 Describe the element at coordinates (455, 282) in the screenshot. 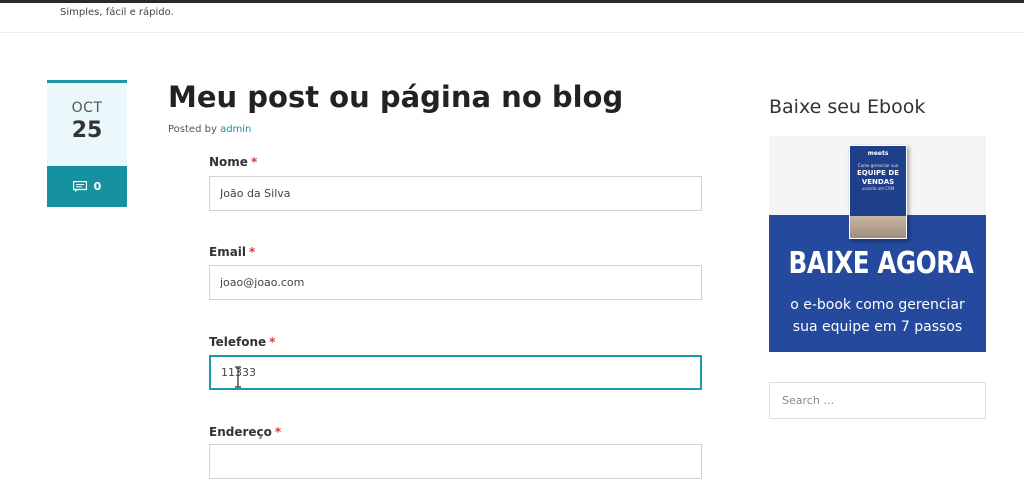

I see `email-field` at that location.